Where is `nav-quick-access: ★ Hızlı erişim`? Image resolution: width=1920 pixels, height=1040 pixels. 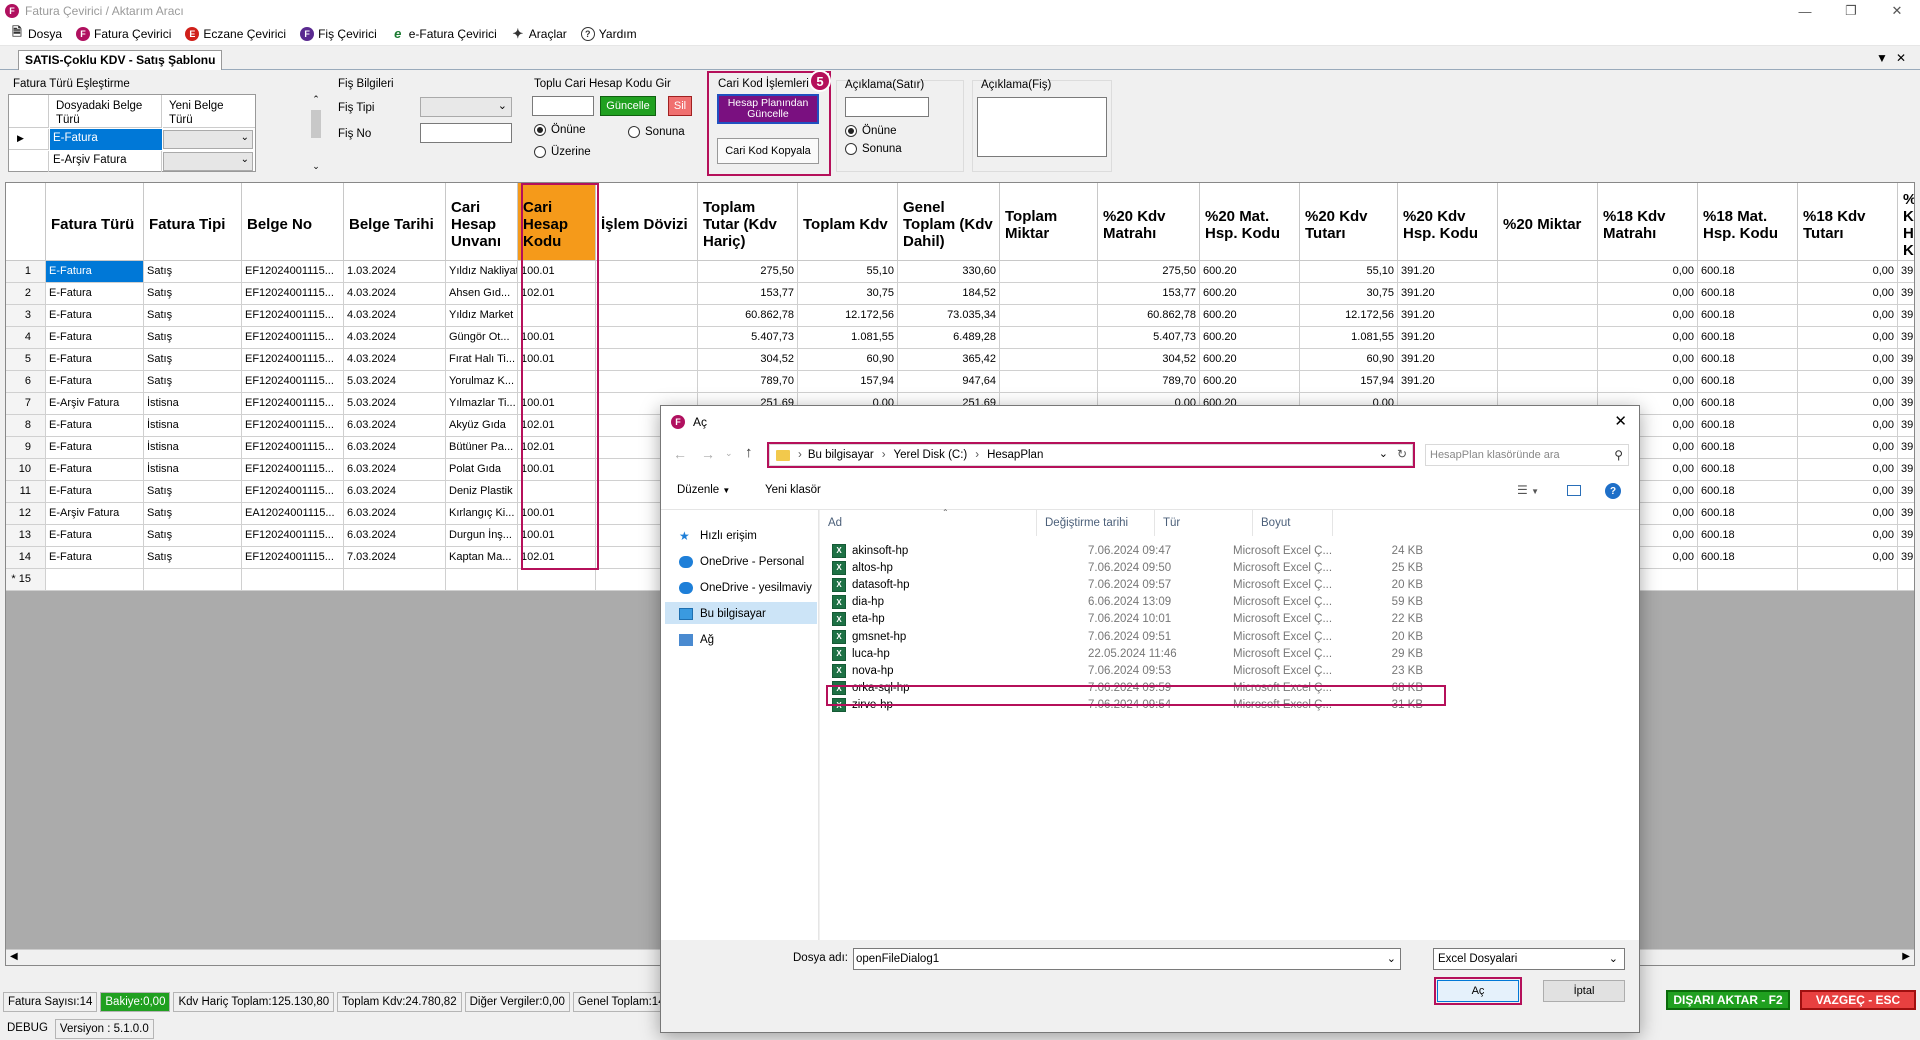 nav-quick-access: ★ Hızlı erişim is located at coordinates (718, 536).